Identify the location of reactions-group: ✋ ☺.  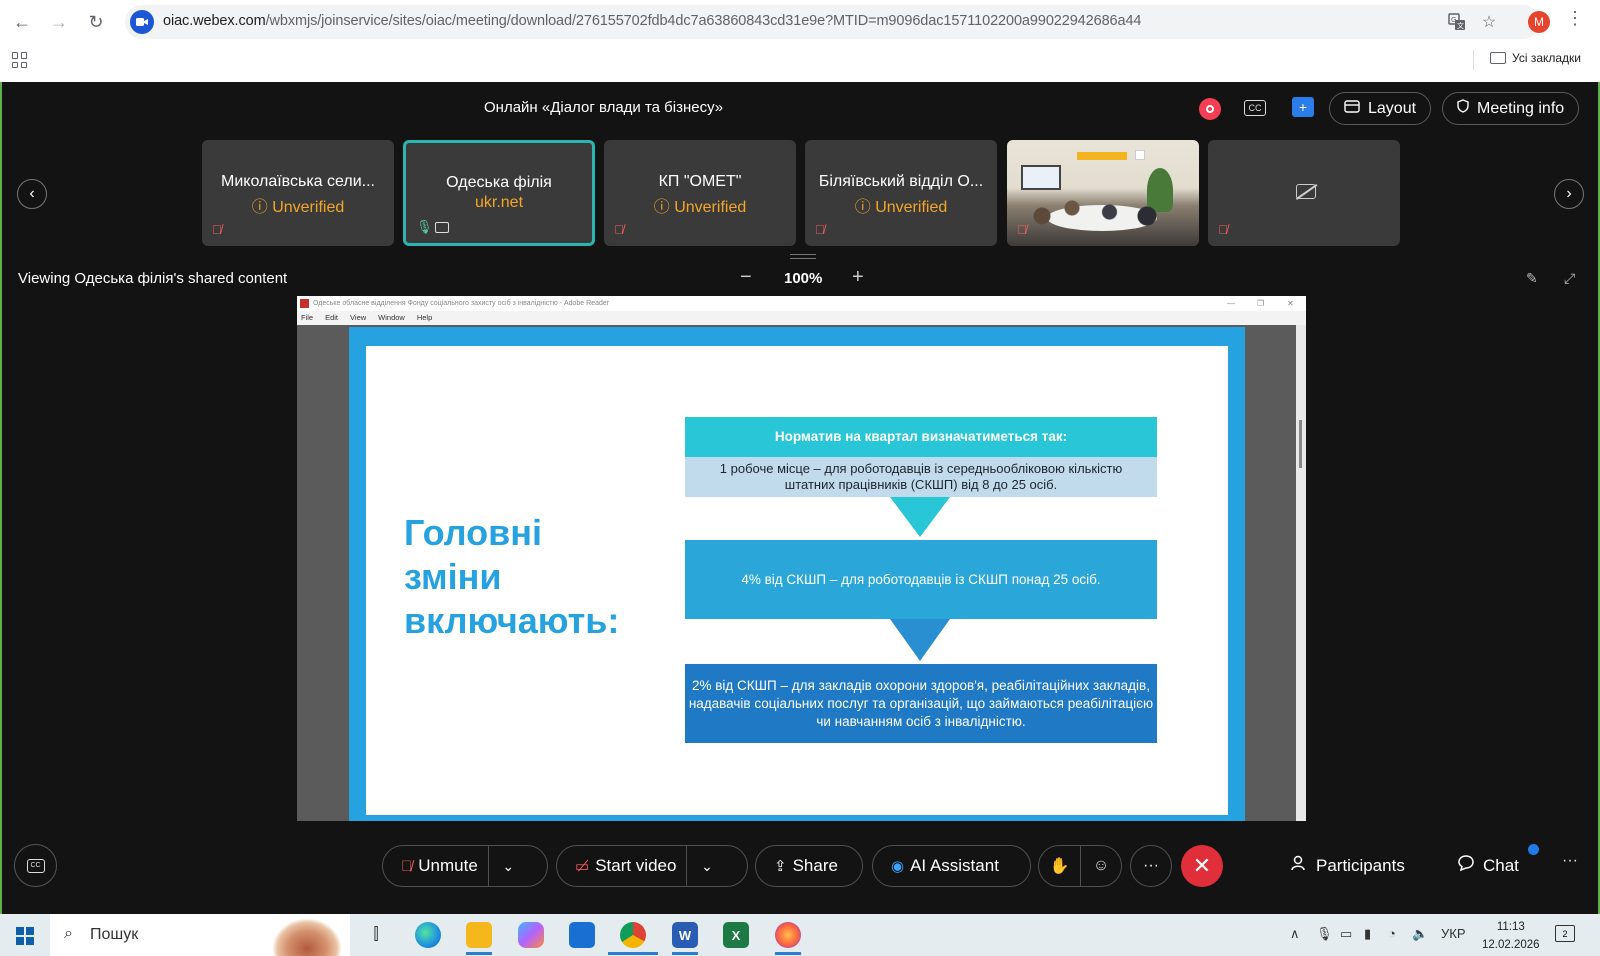
(1080, 866).